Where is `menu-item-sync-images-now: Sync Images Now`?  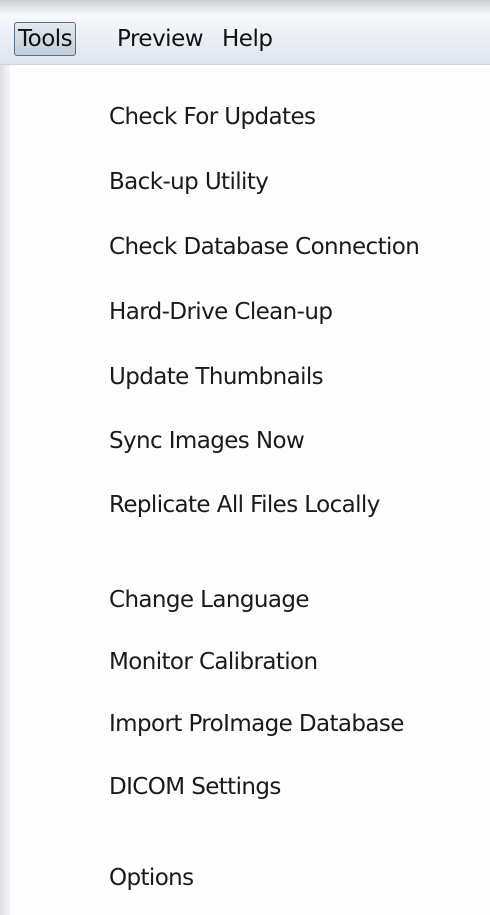
menu-item-sync-images-now: Sync Images Now is located at coordinates (207, 441).